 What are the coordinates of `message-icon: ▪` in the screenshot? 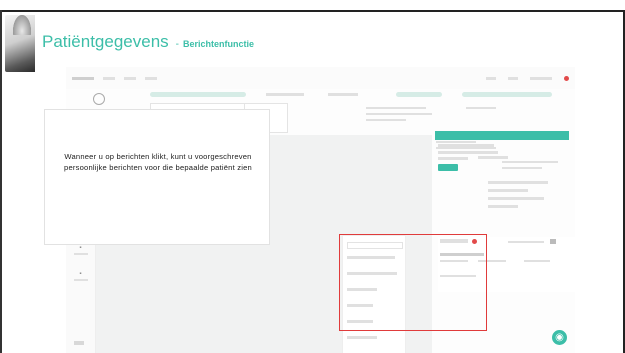 It's located at (80, 248).